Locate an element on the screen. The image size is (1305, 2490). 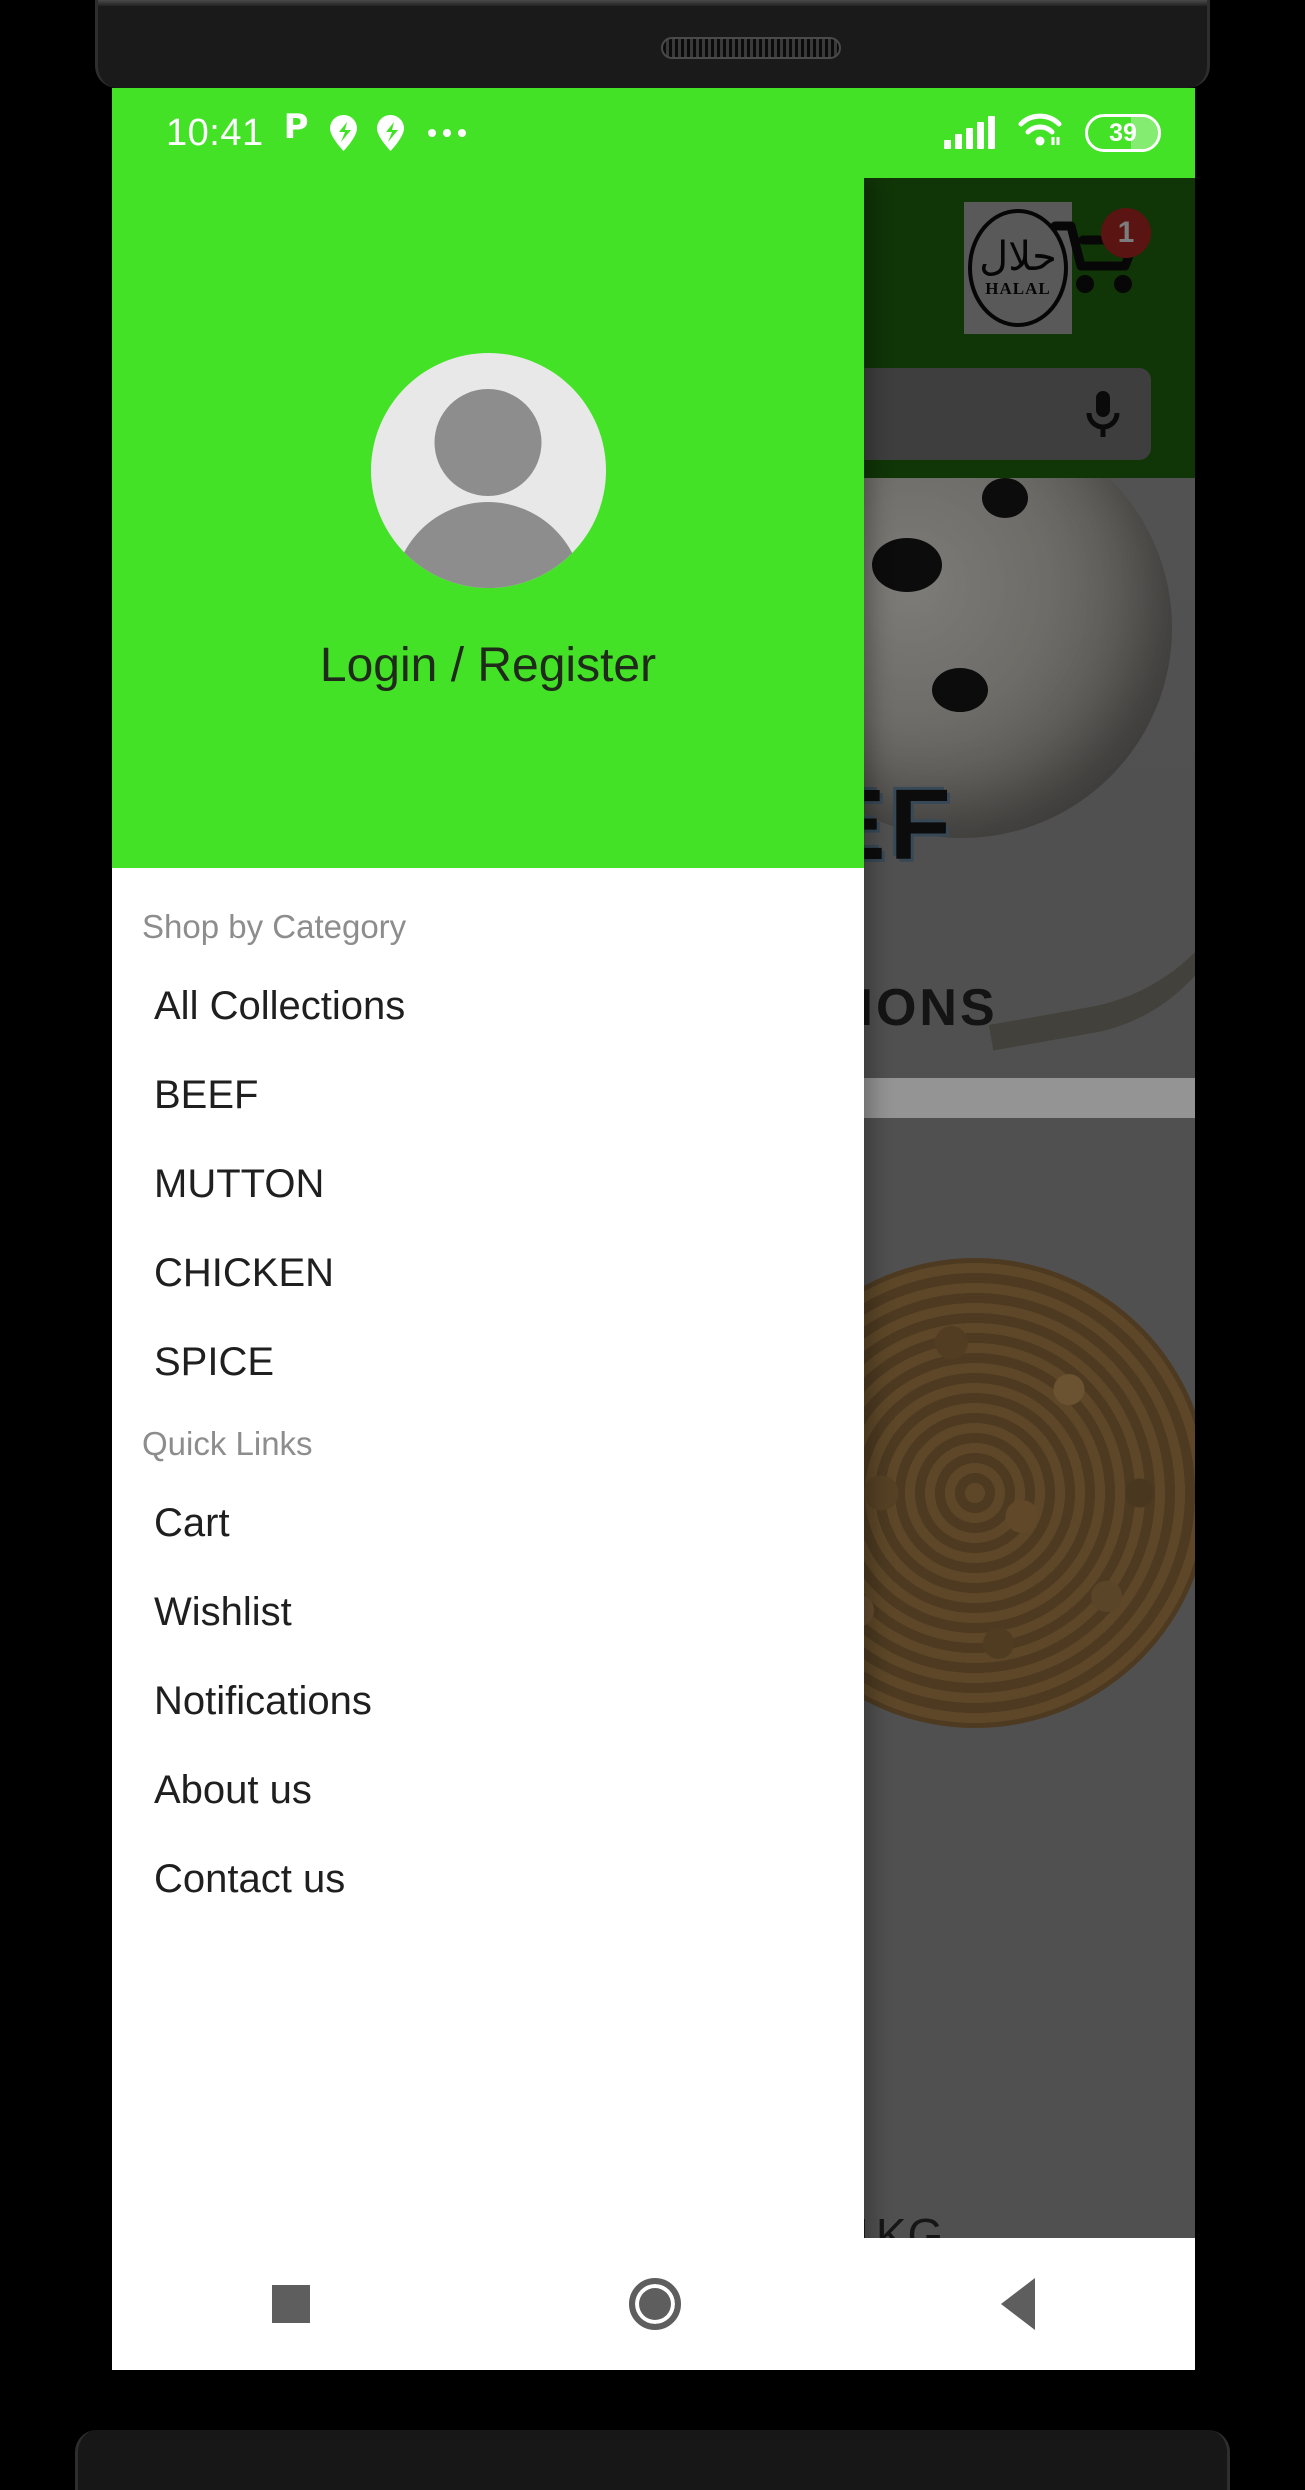
user-avatar-icon is located at coordinates (488, 470).